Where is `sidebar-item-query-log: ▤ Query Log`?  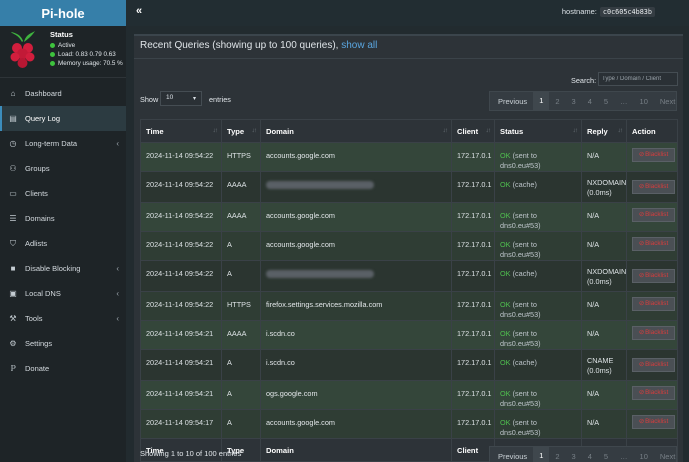 sidebar-item-query-log: ▤ Query Log is located at coordinates (63, 118).